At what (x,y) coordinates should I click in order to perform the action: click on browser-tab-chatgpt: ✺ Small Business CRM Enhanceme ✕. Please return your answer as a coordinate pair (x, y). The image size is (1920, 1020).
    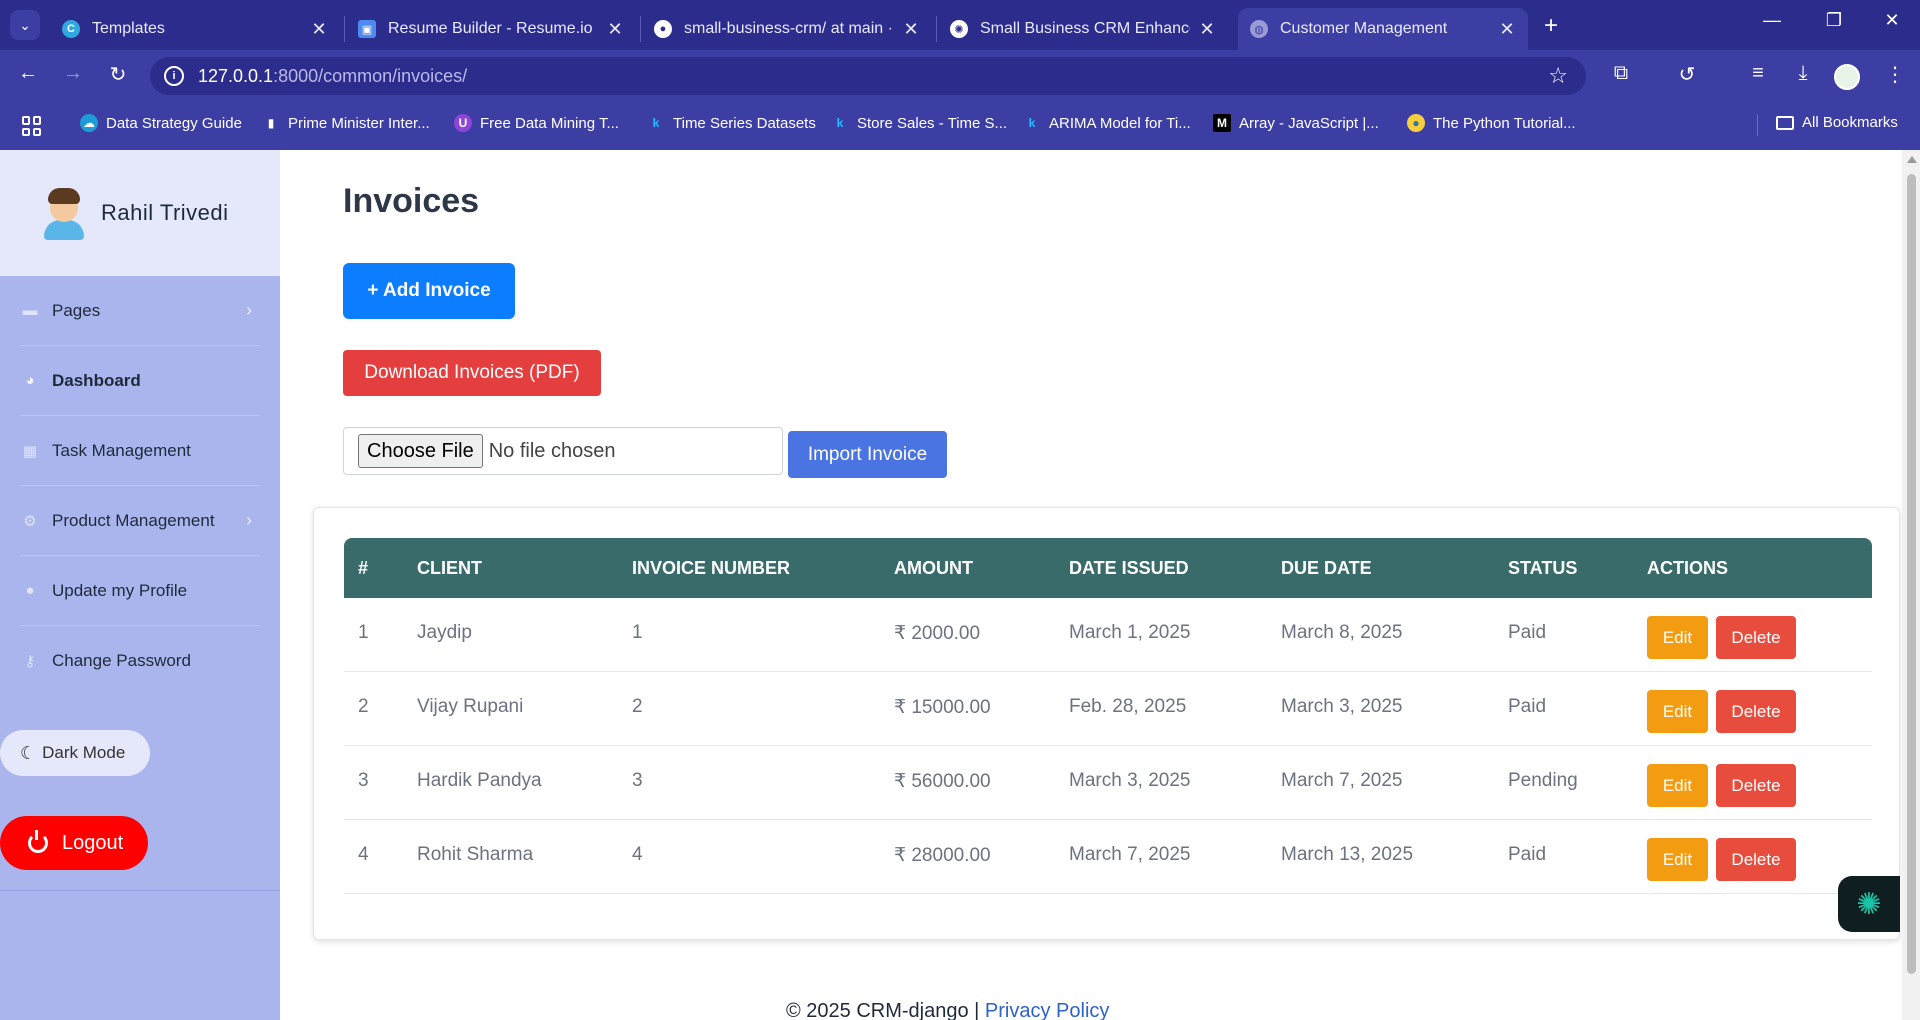
    Looking at the image, I should click on (1083, 29).